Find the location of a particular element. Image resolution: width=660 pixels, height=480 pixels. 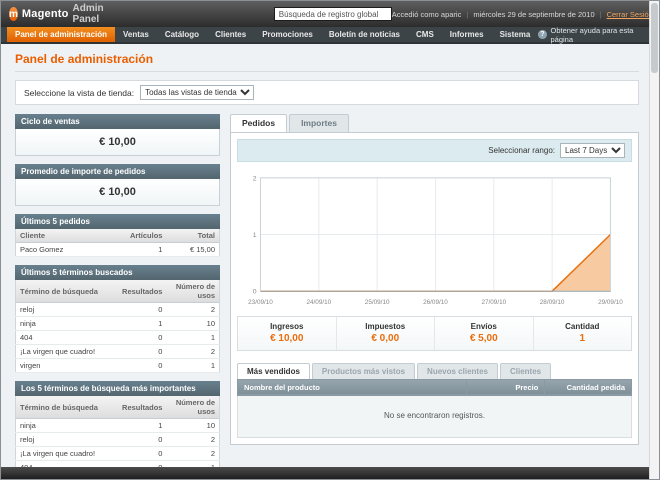

nav-item-dashboard: Panel de administración is located at coordinates (61, 34).